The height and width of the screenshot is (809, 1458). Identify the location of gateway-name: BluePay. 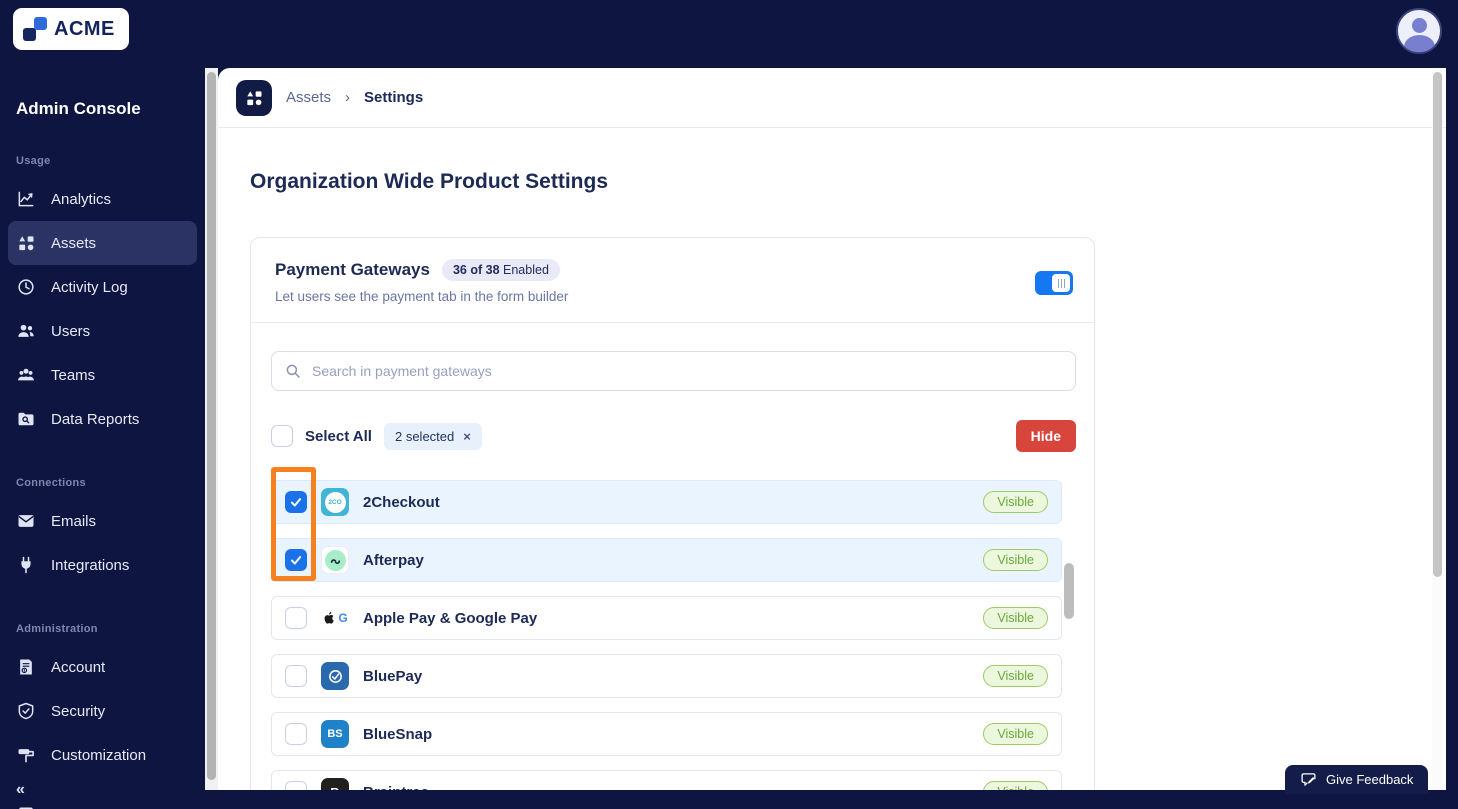
(393, 676).